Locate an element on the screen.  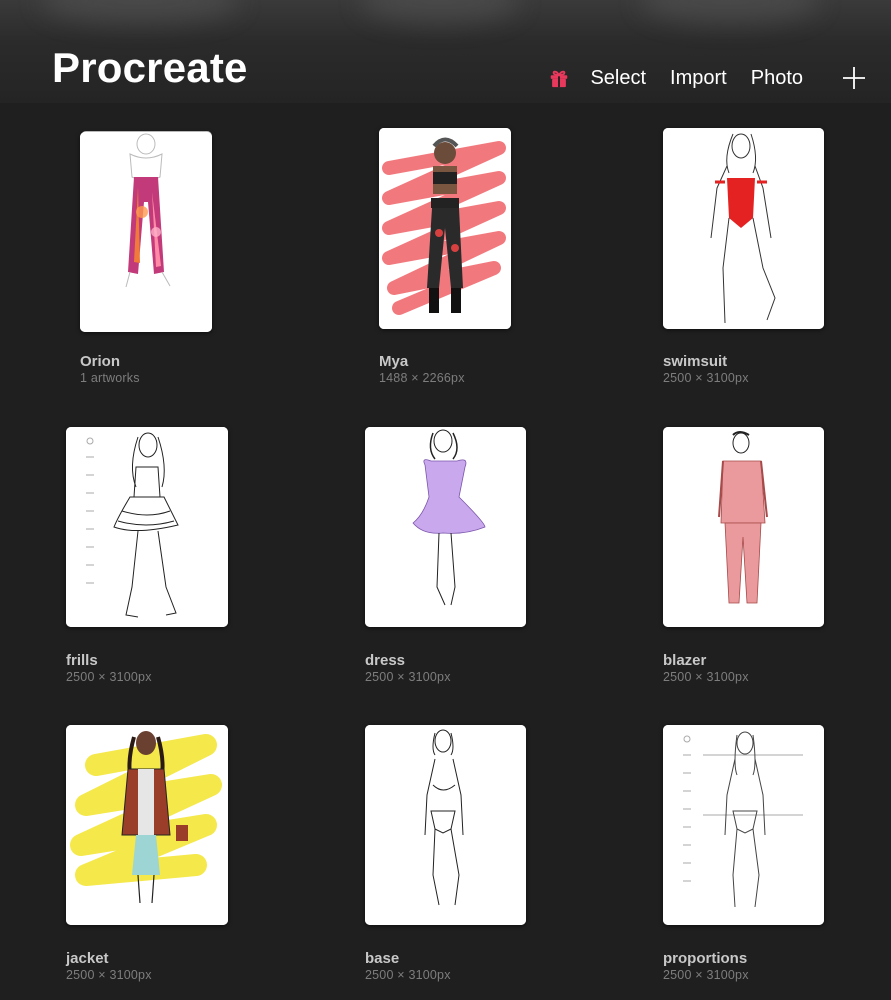
tile-name: blazer is located at coordinates (685, 660).